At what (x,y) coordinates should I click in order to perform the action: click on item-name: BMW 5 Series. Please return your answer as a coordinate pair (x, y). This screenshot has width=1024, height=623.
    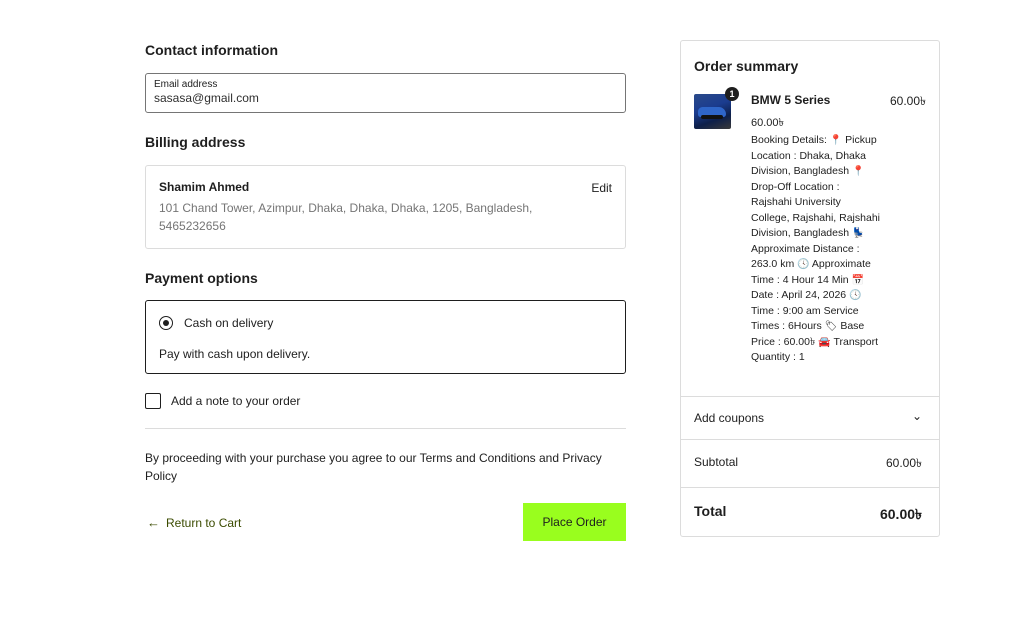
    Looking at the image, I should click on (791, 100).